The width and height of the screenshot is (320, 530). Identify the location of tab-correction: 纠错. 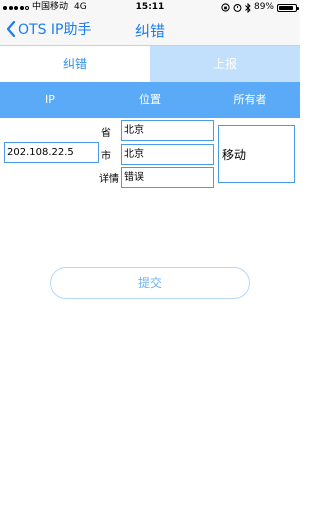
(75, 64).